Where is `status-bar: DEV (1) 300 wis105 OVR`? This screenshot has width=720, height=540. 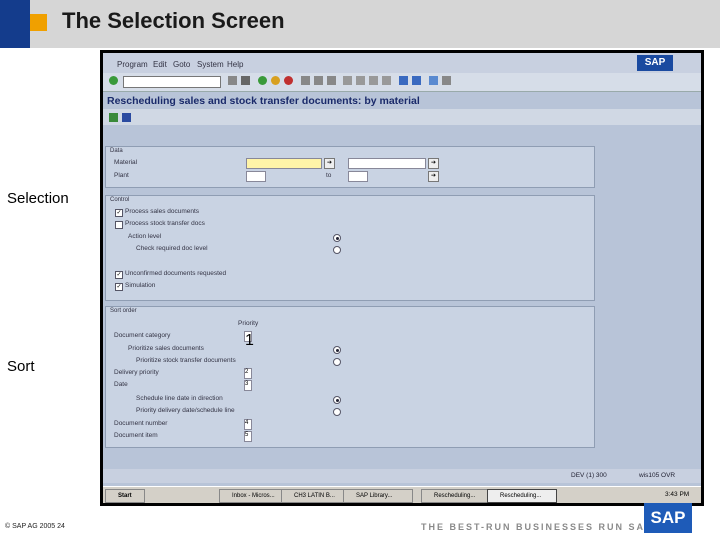 status-bar: DEV (1) 300 wis105 OVR is located at coordinates (402, 476).